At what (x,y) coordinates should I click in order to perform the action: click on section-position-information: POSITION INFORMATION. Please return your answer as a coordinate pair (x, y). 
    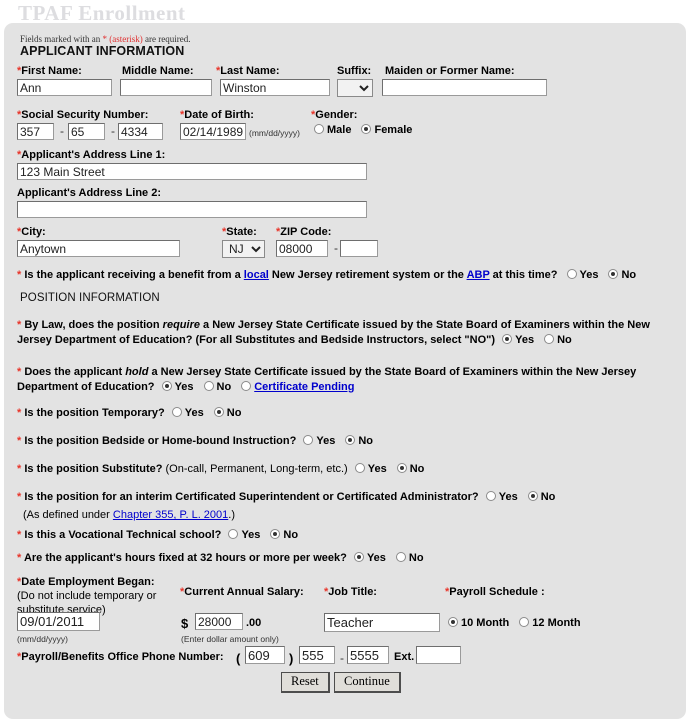
    Looking at the image, I should click on (90, 298).